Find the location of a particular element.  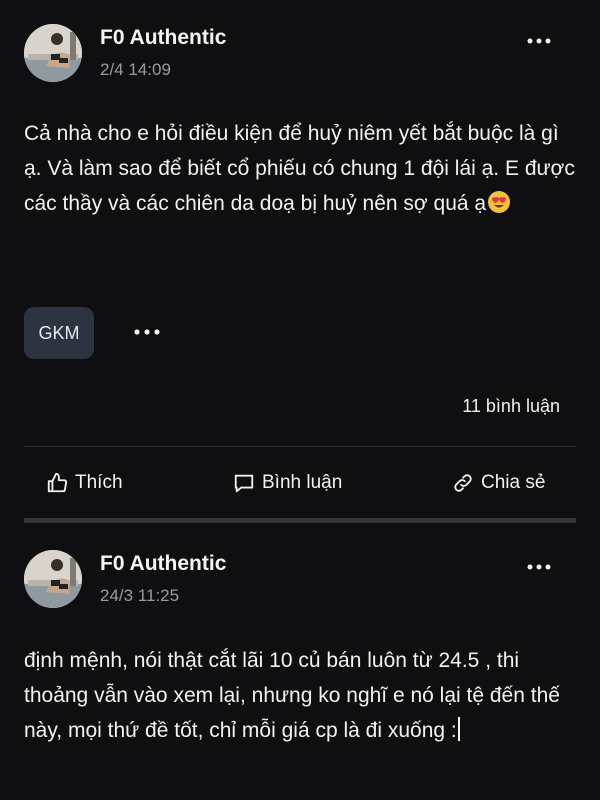

heart-eyes-emoji-icon is located at coordinates (499, 202).